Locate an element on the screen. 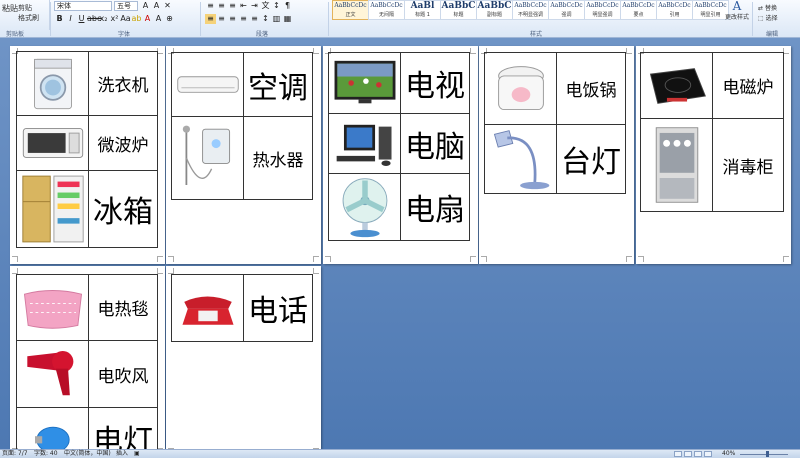  appliance-row: 微波炉 is located at coordinates (87, 143).